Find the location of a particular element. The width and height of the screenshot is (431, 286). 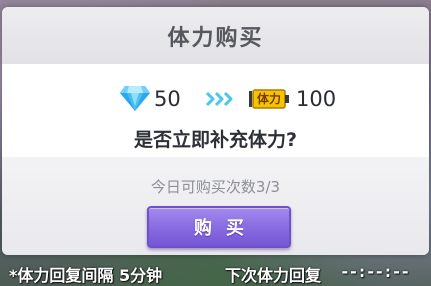

diamond-icon is located at coordinates (135, 98).